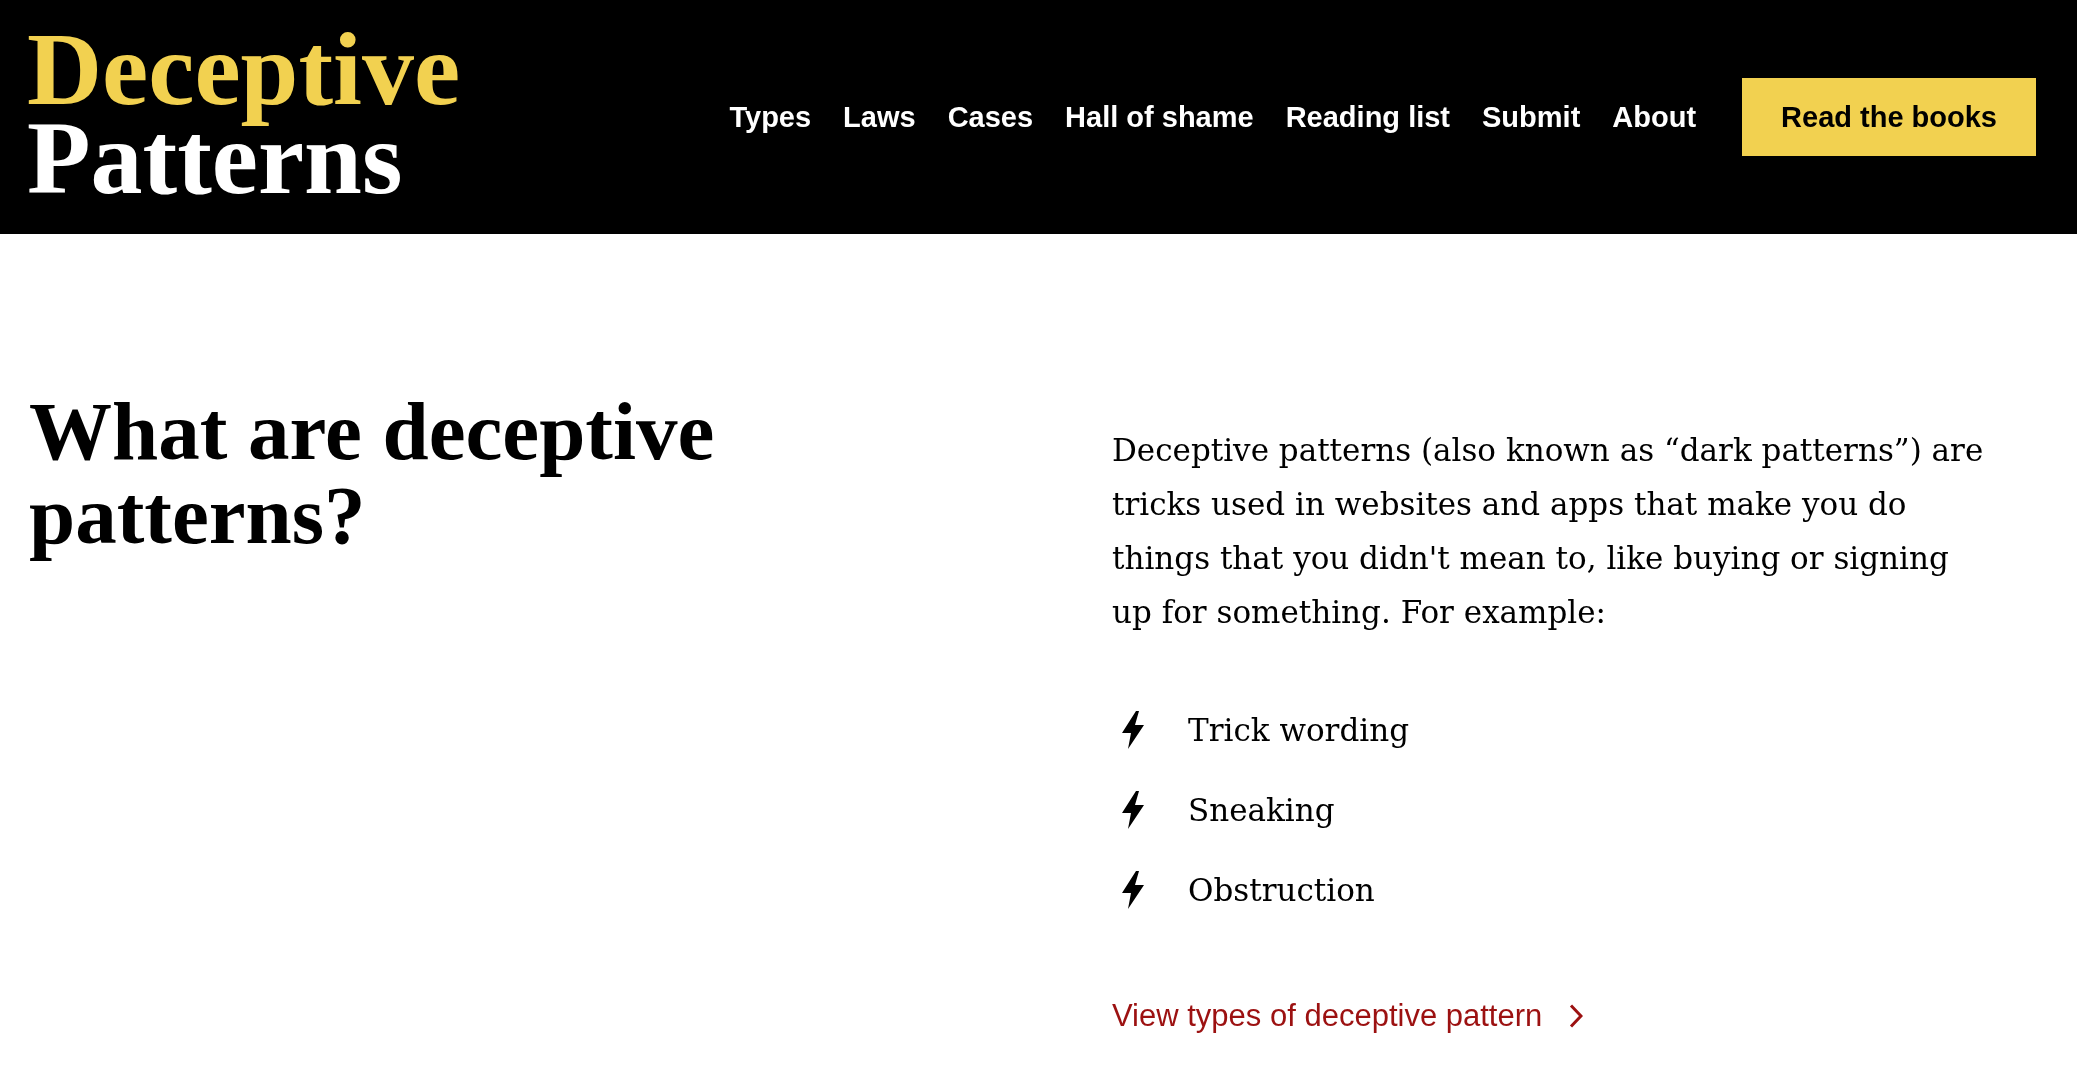  I want to click on example-label: Obstruction, so click(1281, 890).